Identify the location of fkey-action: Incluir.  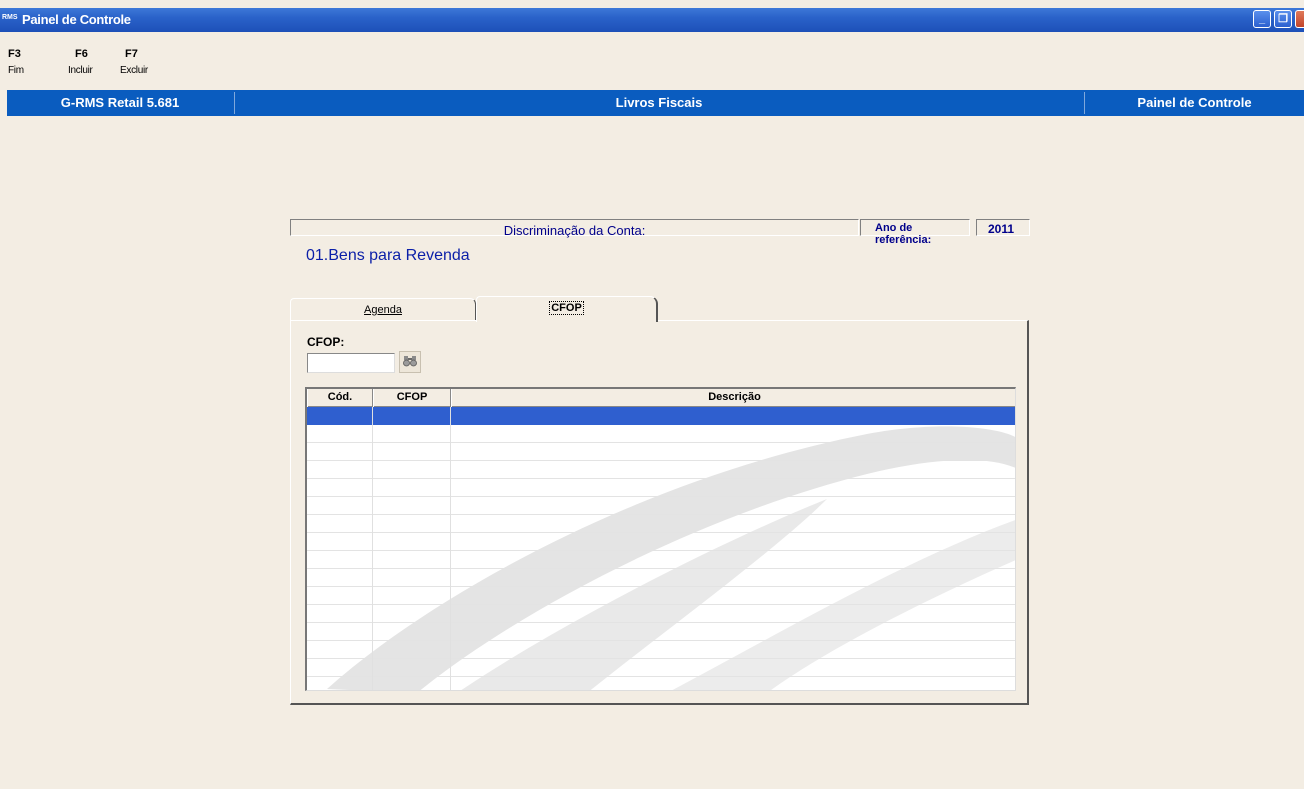
(80, 70).